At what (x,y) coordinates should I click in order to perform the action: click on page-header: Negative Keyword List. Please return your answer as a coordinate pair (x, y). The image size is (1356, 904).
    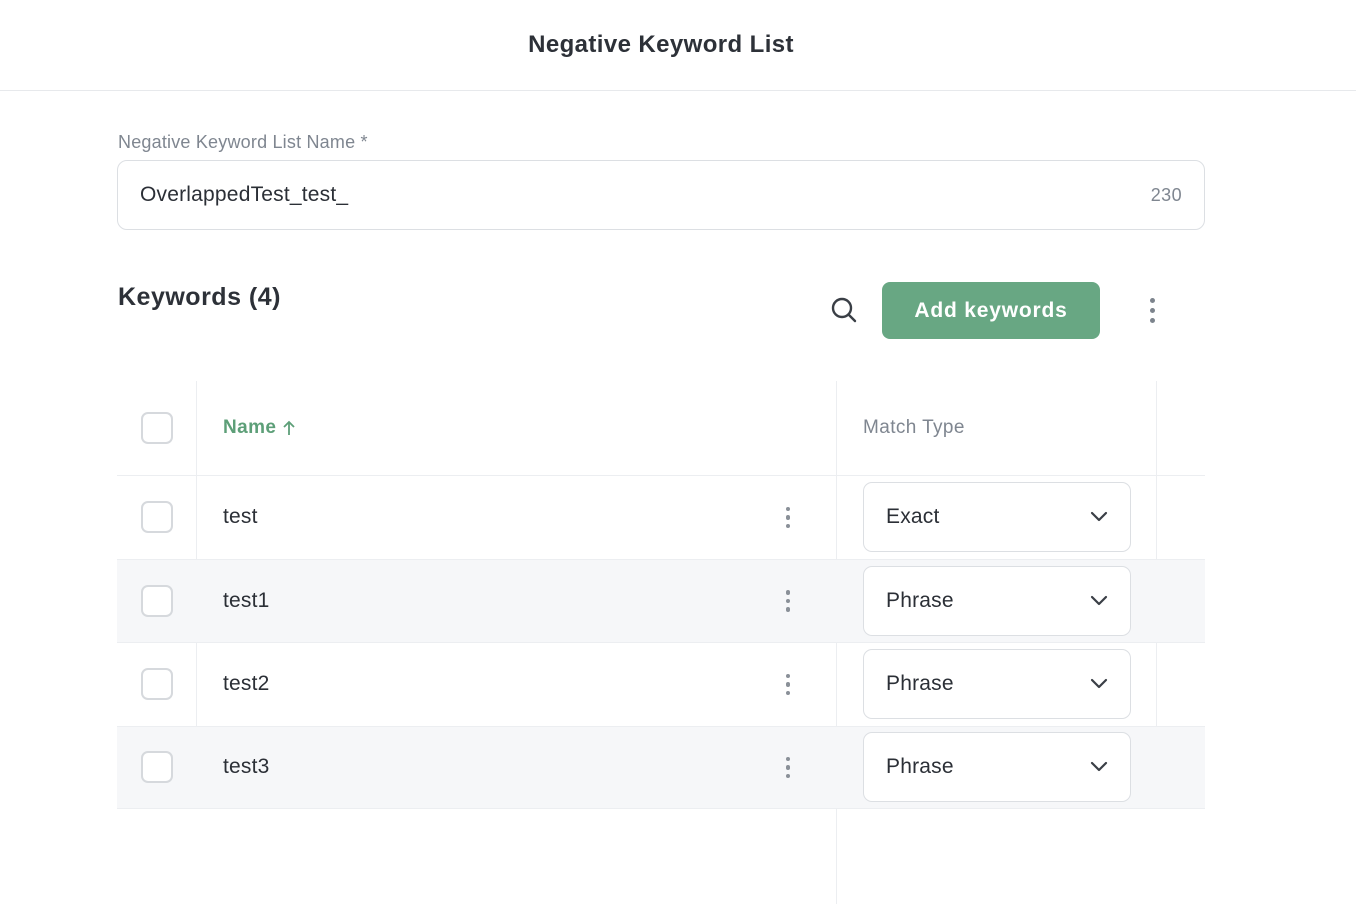
    Looking at the image, I should click on (678, 45).